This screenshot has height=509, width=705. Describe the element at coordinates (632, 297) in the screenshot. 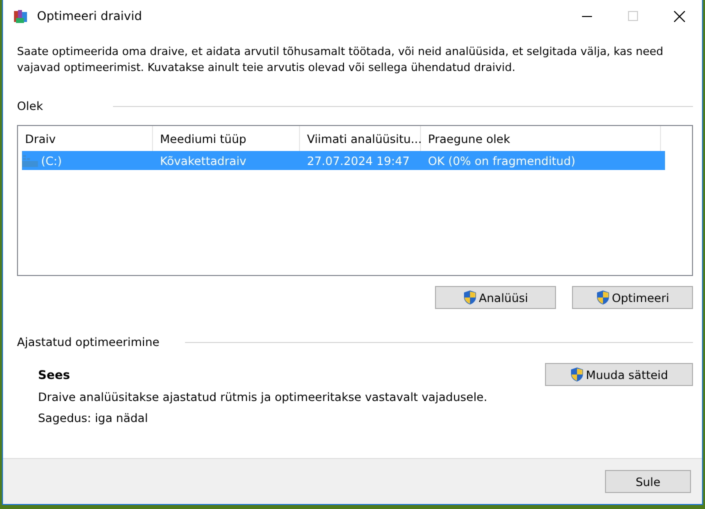

I see `action-button: Optimeeri` at that location.